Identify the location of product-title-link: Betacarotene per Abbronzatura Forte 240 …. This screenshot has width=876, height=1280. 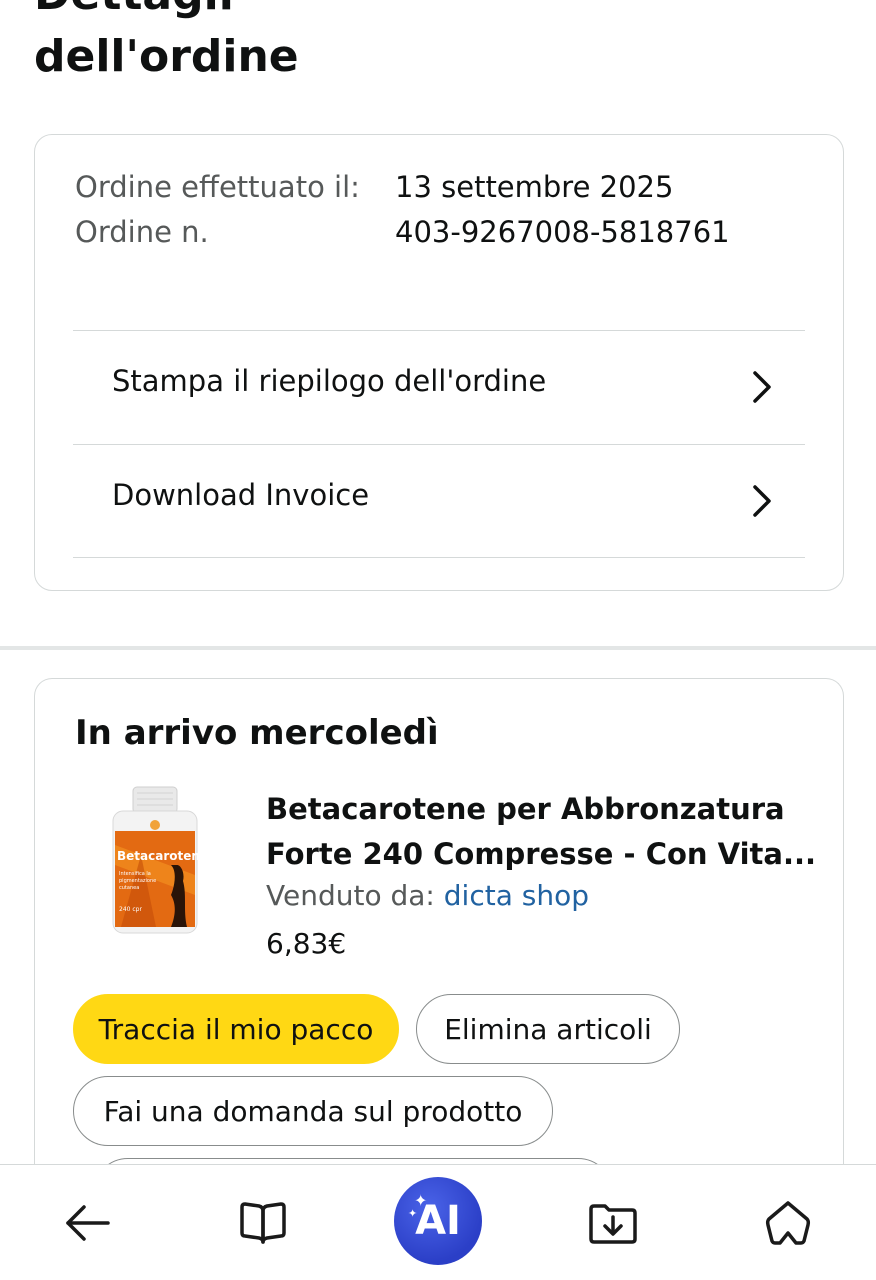
(546, 832).